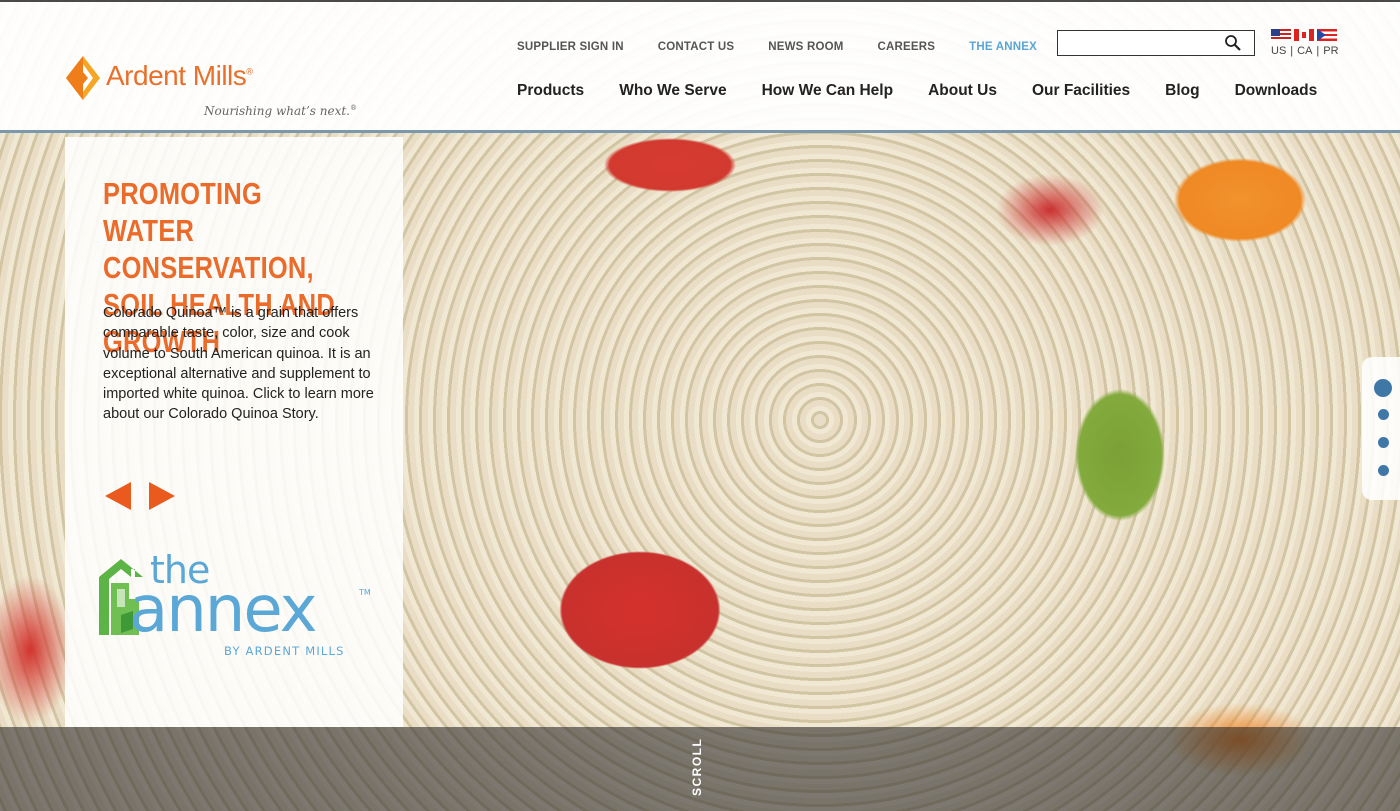 The width and height of the screenshot is (1400, 811). I want to click on nav-item-products: Products, so click(550, 91).